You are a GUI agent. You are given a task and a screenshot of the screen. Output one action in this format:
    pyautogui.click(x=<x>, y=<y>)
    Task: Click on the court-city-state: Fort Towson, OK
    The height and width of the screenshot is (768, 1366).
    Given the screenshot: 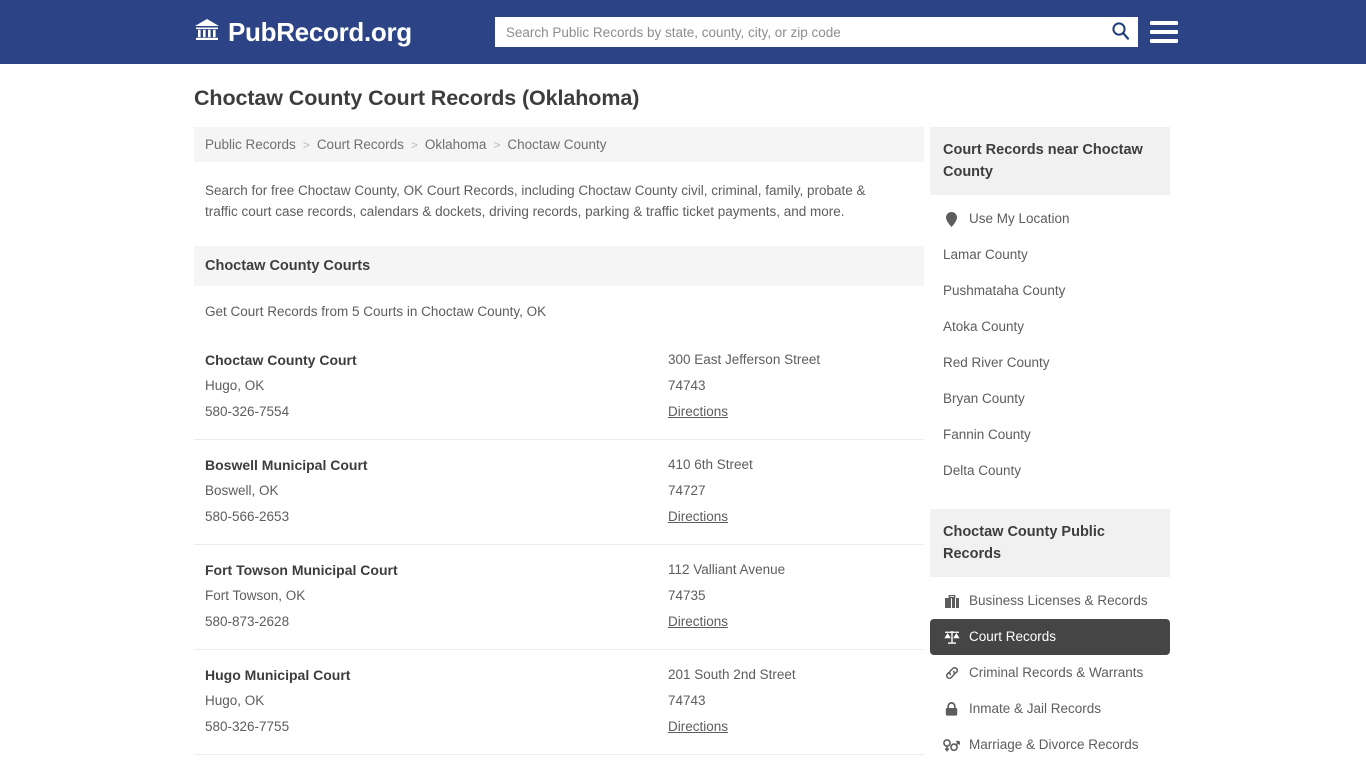 What is the action you would take?
    pyautogui.click(x=255, y=595)
    